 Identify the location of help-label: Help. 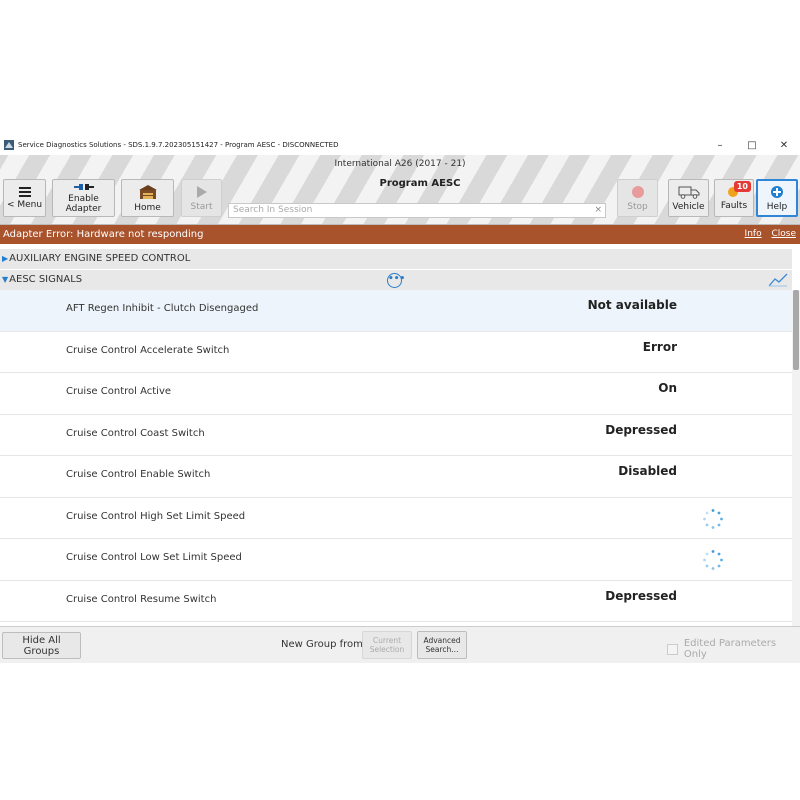
(777, 206).